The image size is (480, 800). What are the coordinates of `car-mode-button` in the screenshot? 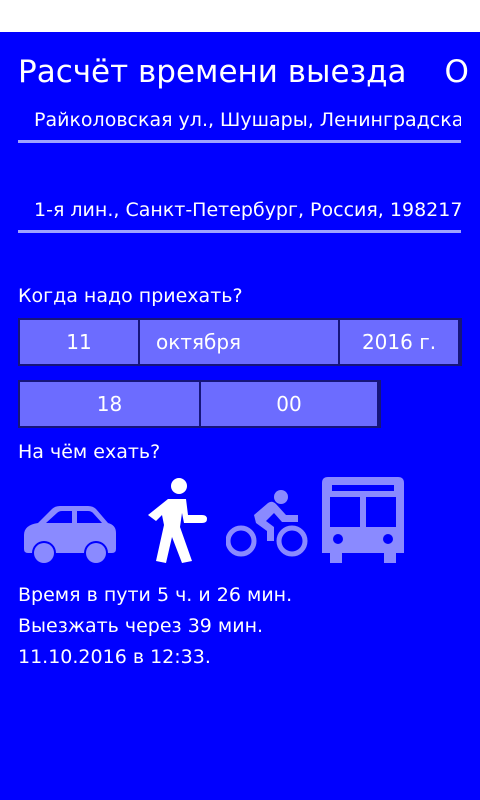 It's located at (70, 535).